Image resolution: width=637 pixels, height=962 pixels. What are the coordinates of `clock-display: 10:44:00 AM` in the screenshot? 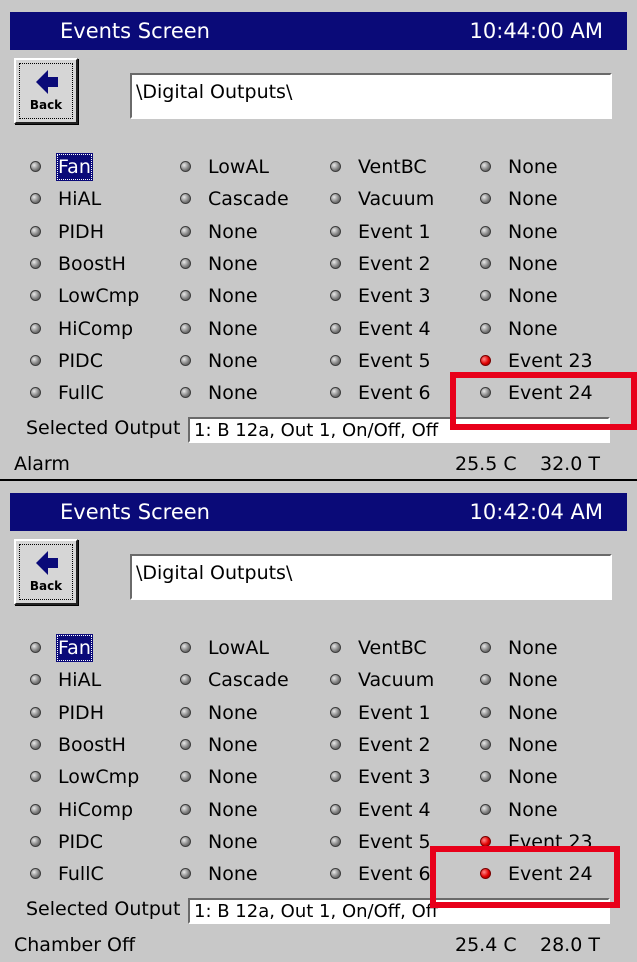 It's located at (536, 31).